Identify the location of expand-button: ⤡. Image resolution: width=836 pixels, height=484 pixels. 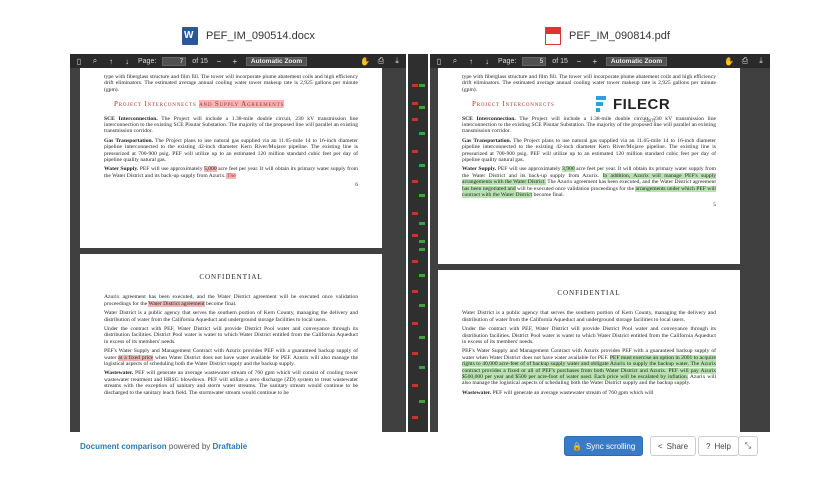
(748, 446).